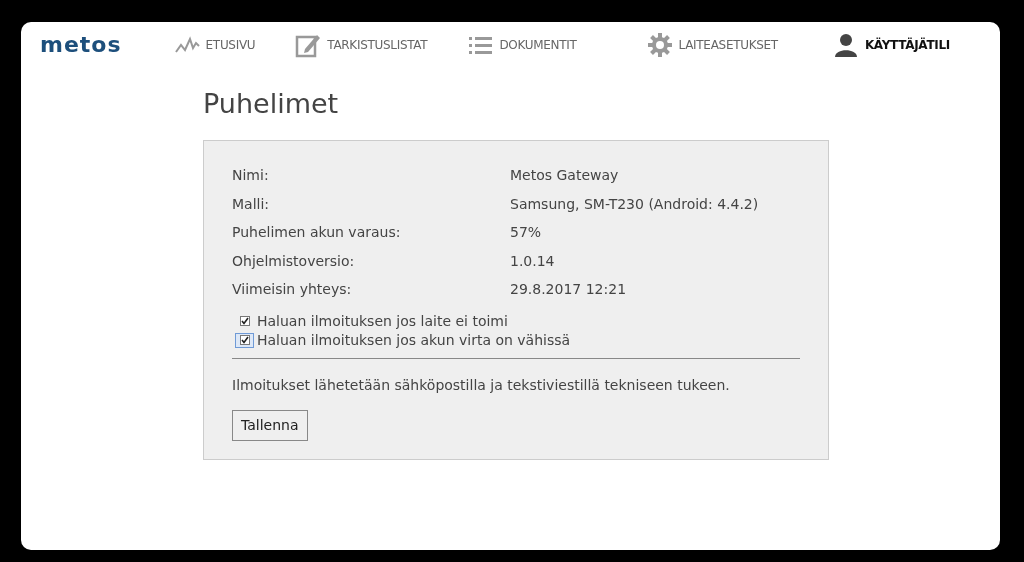 The width and height of the screenshot is (1024, 562). I want to click on checkbox-label: Haluan ilmoituksen jos laite ei toimi, so click(382, 321).